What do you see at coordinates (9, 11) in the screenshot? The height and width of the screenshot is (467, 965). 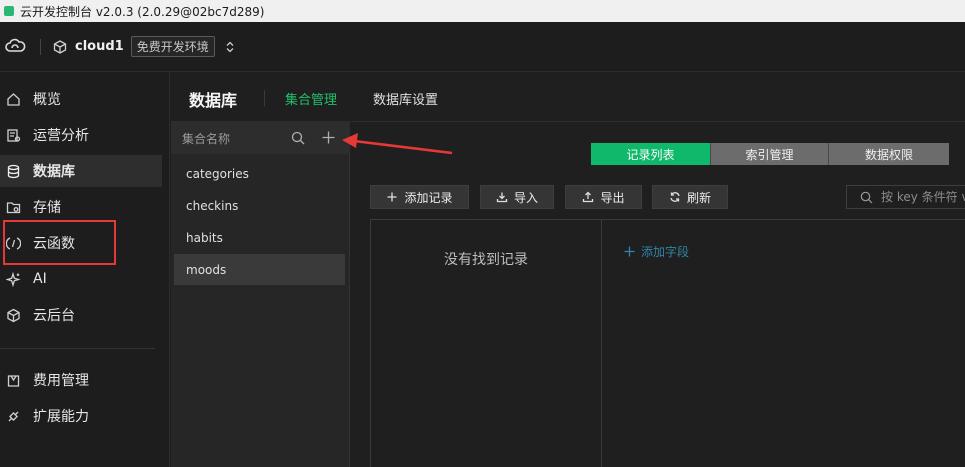 I see `app-icon` at bounding box center [9, 11].